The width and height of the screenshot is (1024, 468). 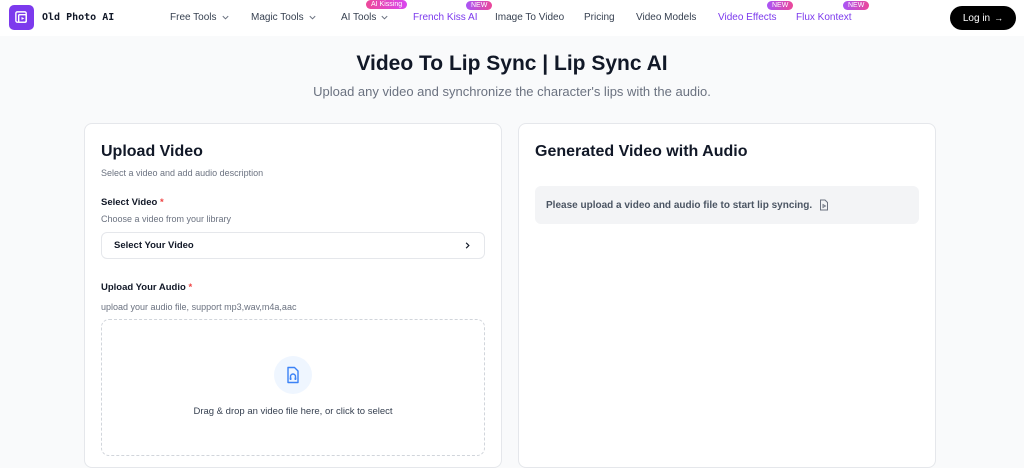 I want to click on nav-image-to-video-label: Image To Video, so click(x=530, y=17).